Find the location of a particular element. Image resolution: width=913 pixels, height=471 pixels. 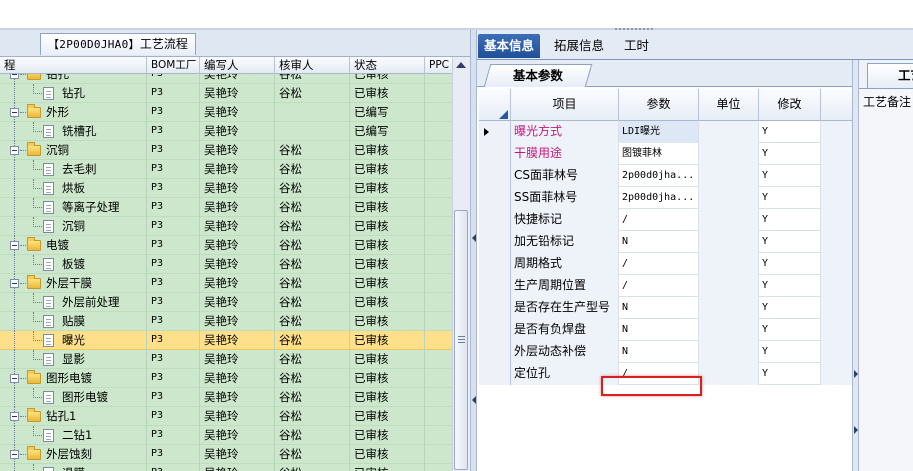

table-row: 外层前处理 P3 吴艳玲 谷松 已审核 is located at coordinates (226, 302).